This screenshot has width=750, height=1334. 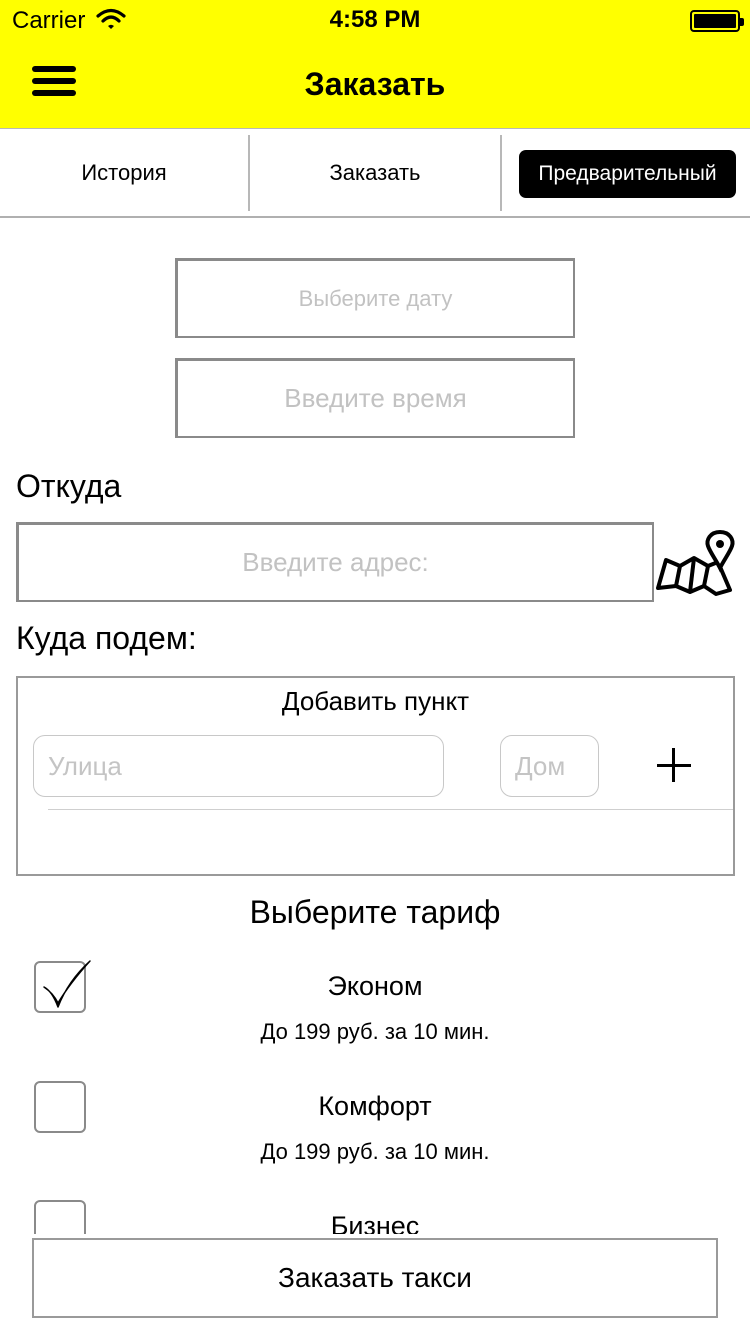 I want to click on time-field: Введите время, so click(x=375, y=398).